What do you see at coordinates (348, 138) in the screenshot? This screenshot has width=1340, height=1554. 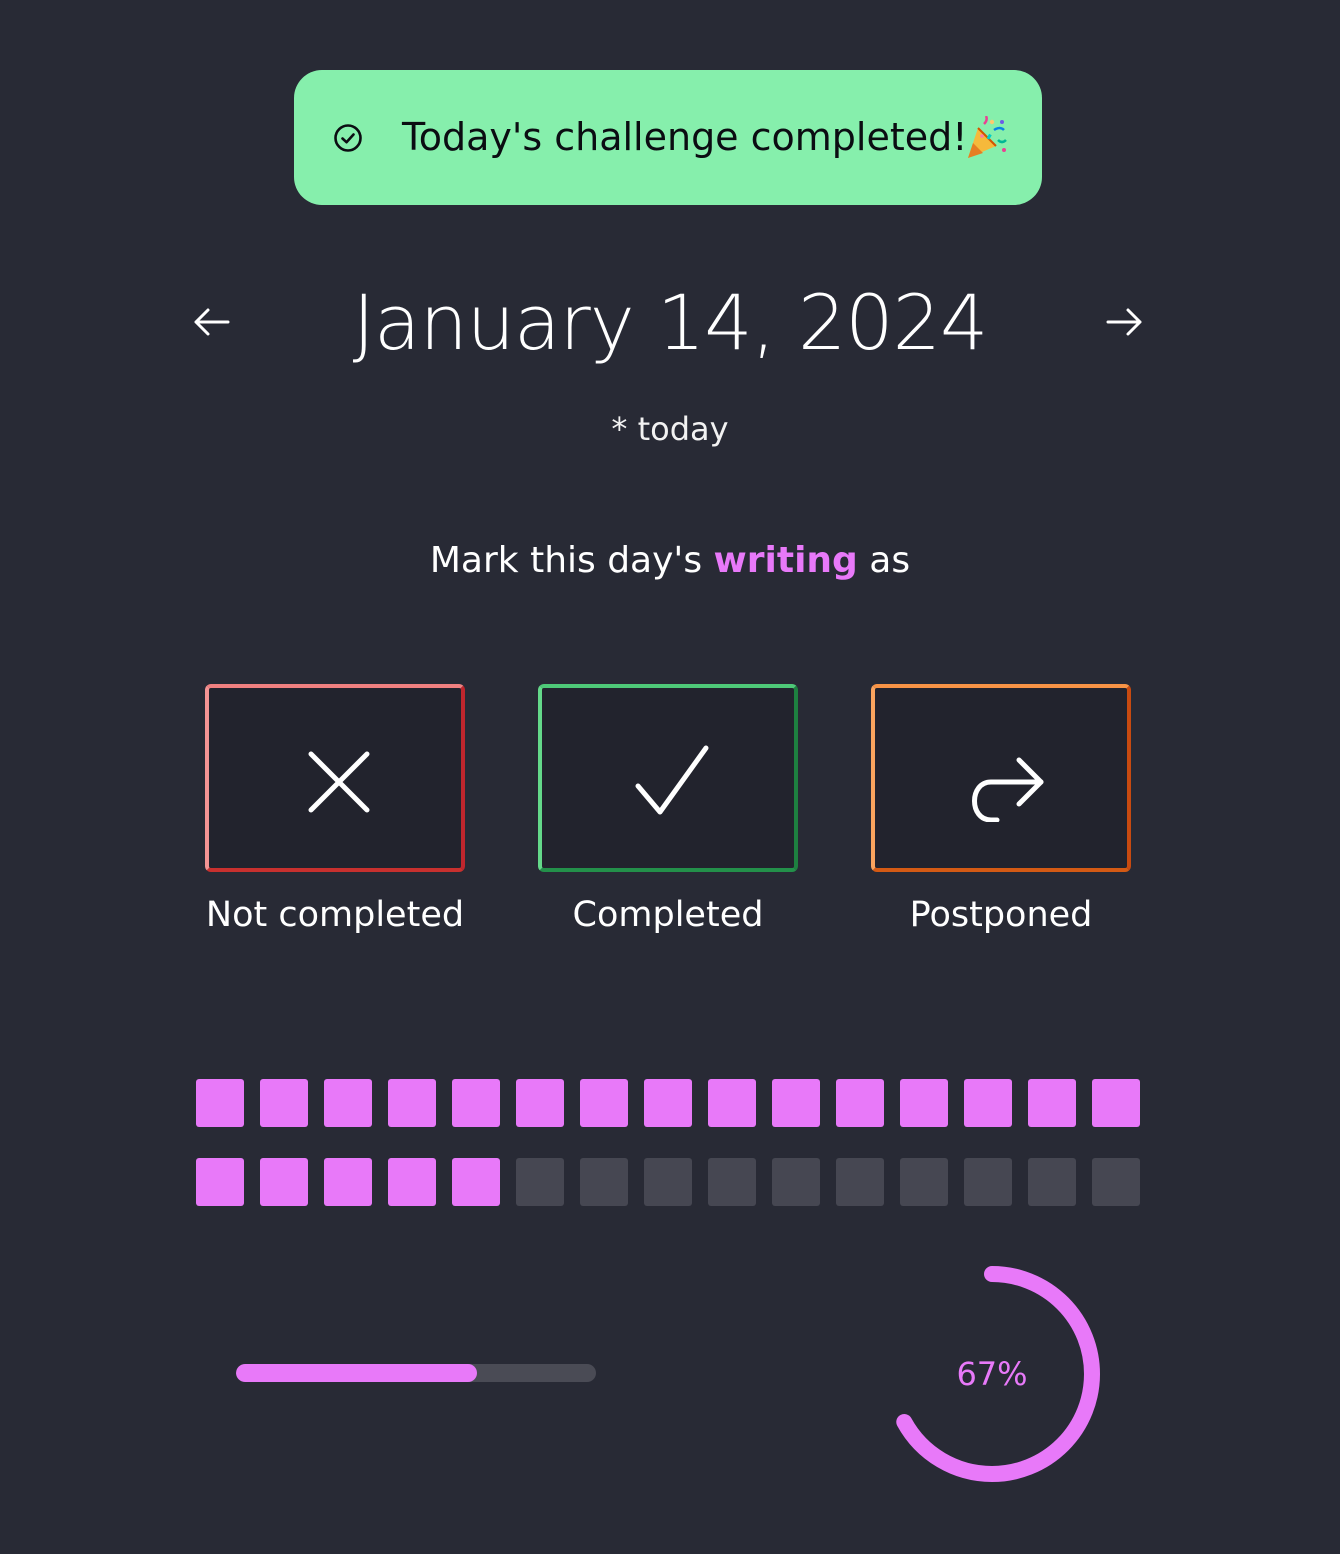 I see `check-circle-icon` at bounding box center [348, 138].